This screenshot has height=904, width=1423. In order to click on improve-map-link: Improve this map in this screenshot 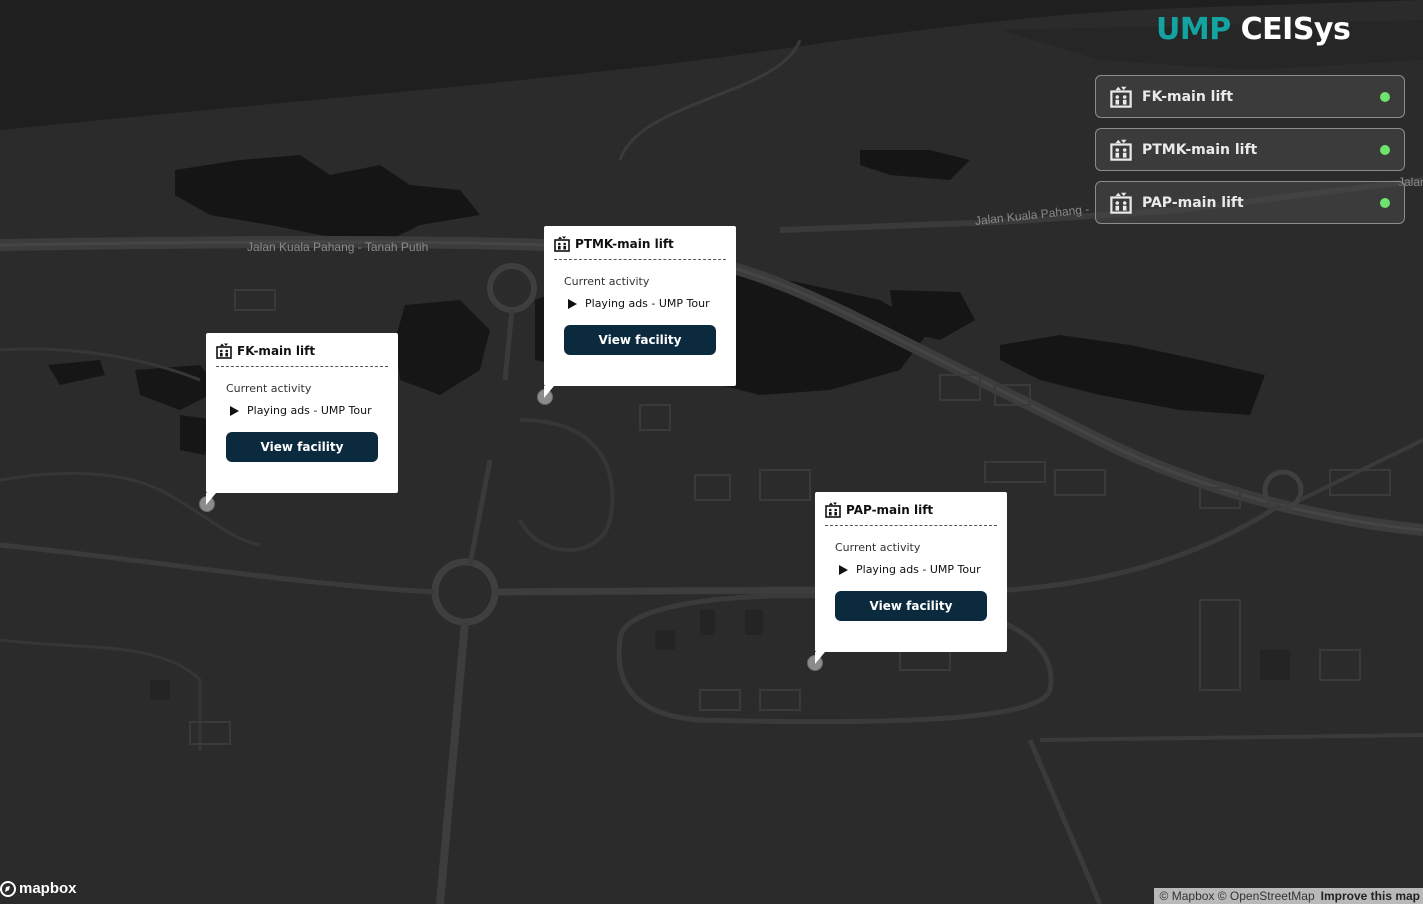, I will do `click(1370, 896)`.